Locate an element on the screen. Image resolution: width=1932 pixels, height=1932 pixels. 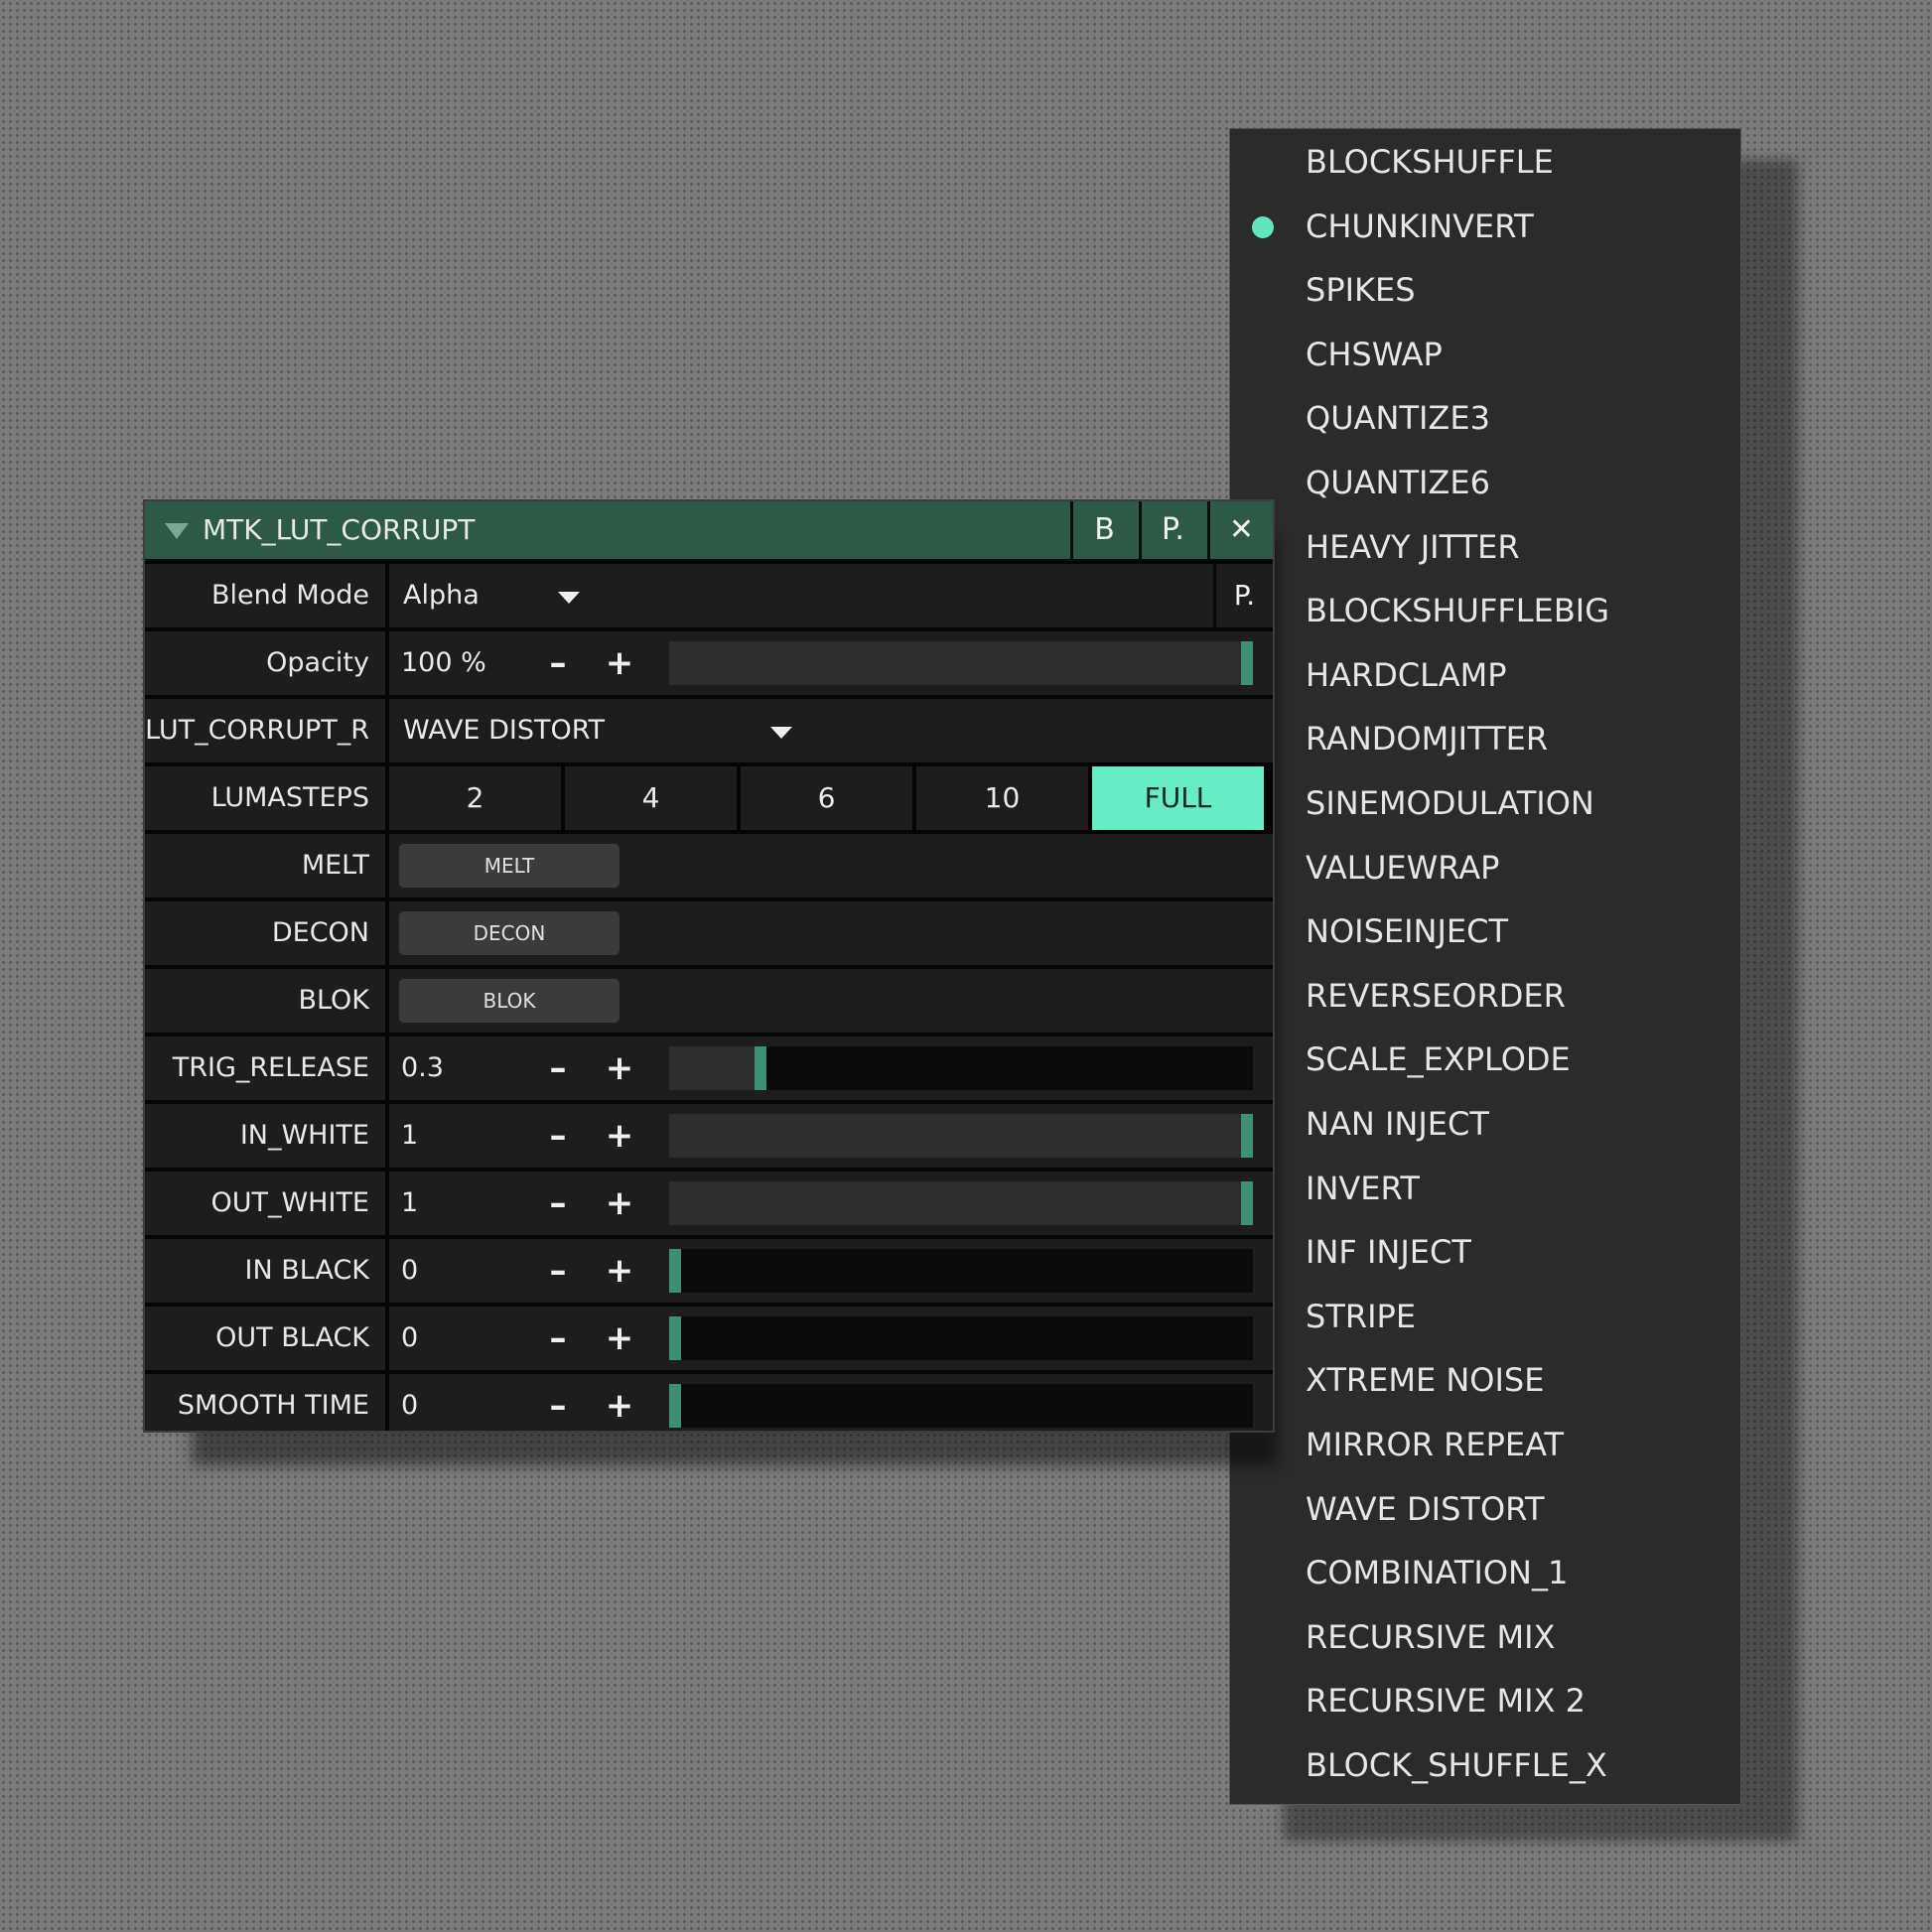
menu-item: CHSWAP is located at coordinates (1485, 355).